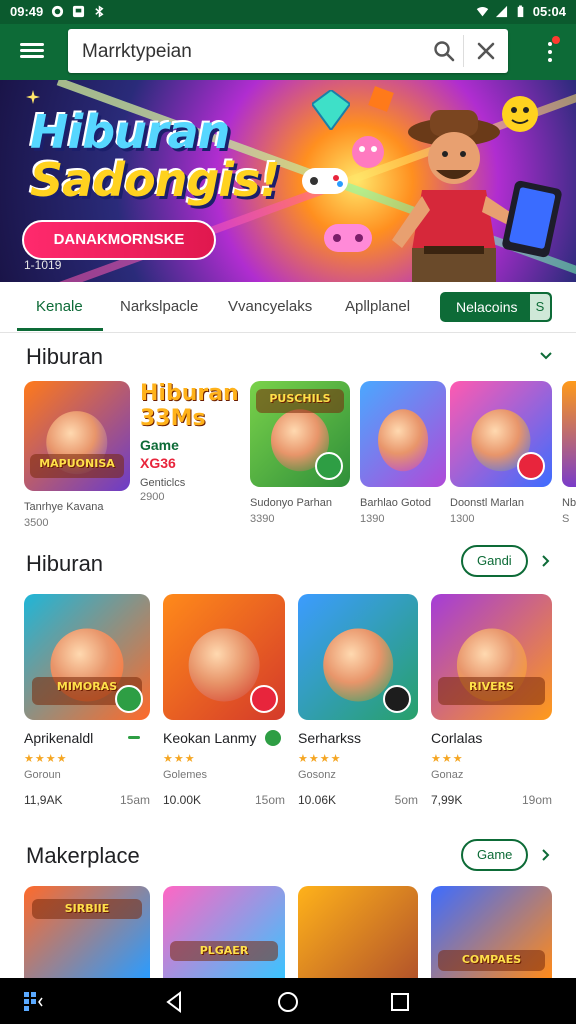  Describe the element at coordinates (288, 1002) in the screenshot. I see `home-icon` at that location.